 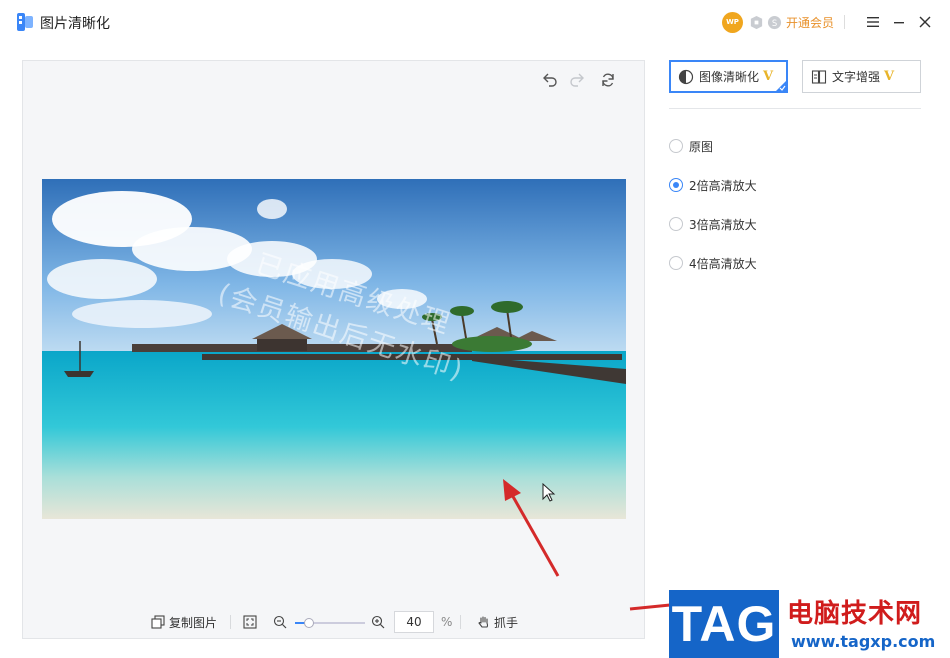 What do you see at coordinates (193, 622) in the screenshot?
I see `copy-image-label: 复制图片` at bounding box center [193, 622].